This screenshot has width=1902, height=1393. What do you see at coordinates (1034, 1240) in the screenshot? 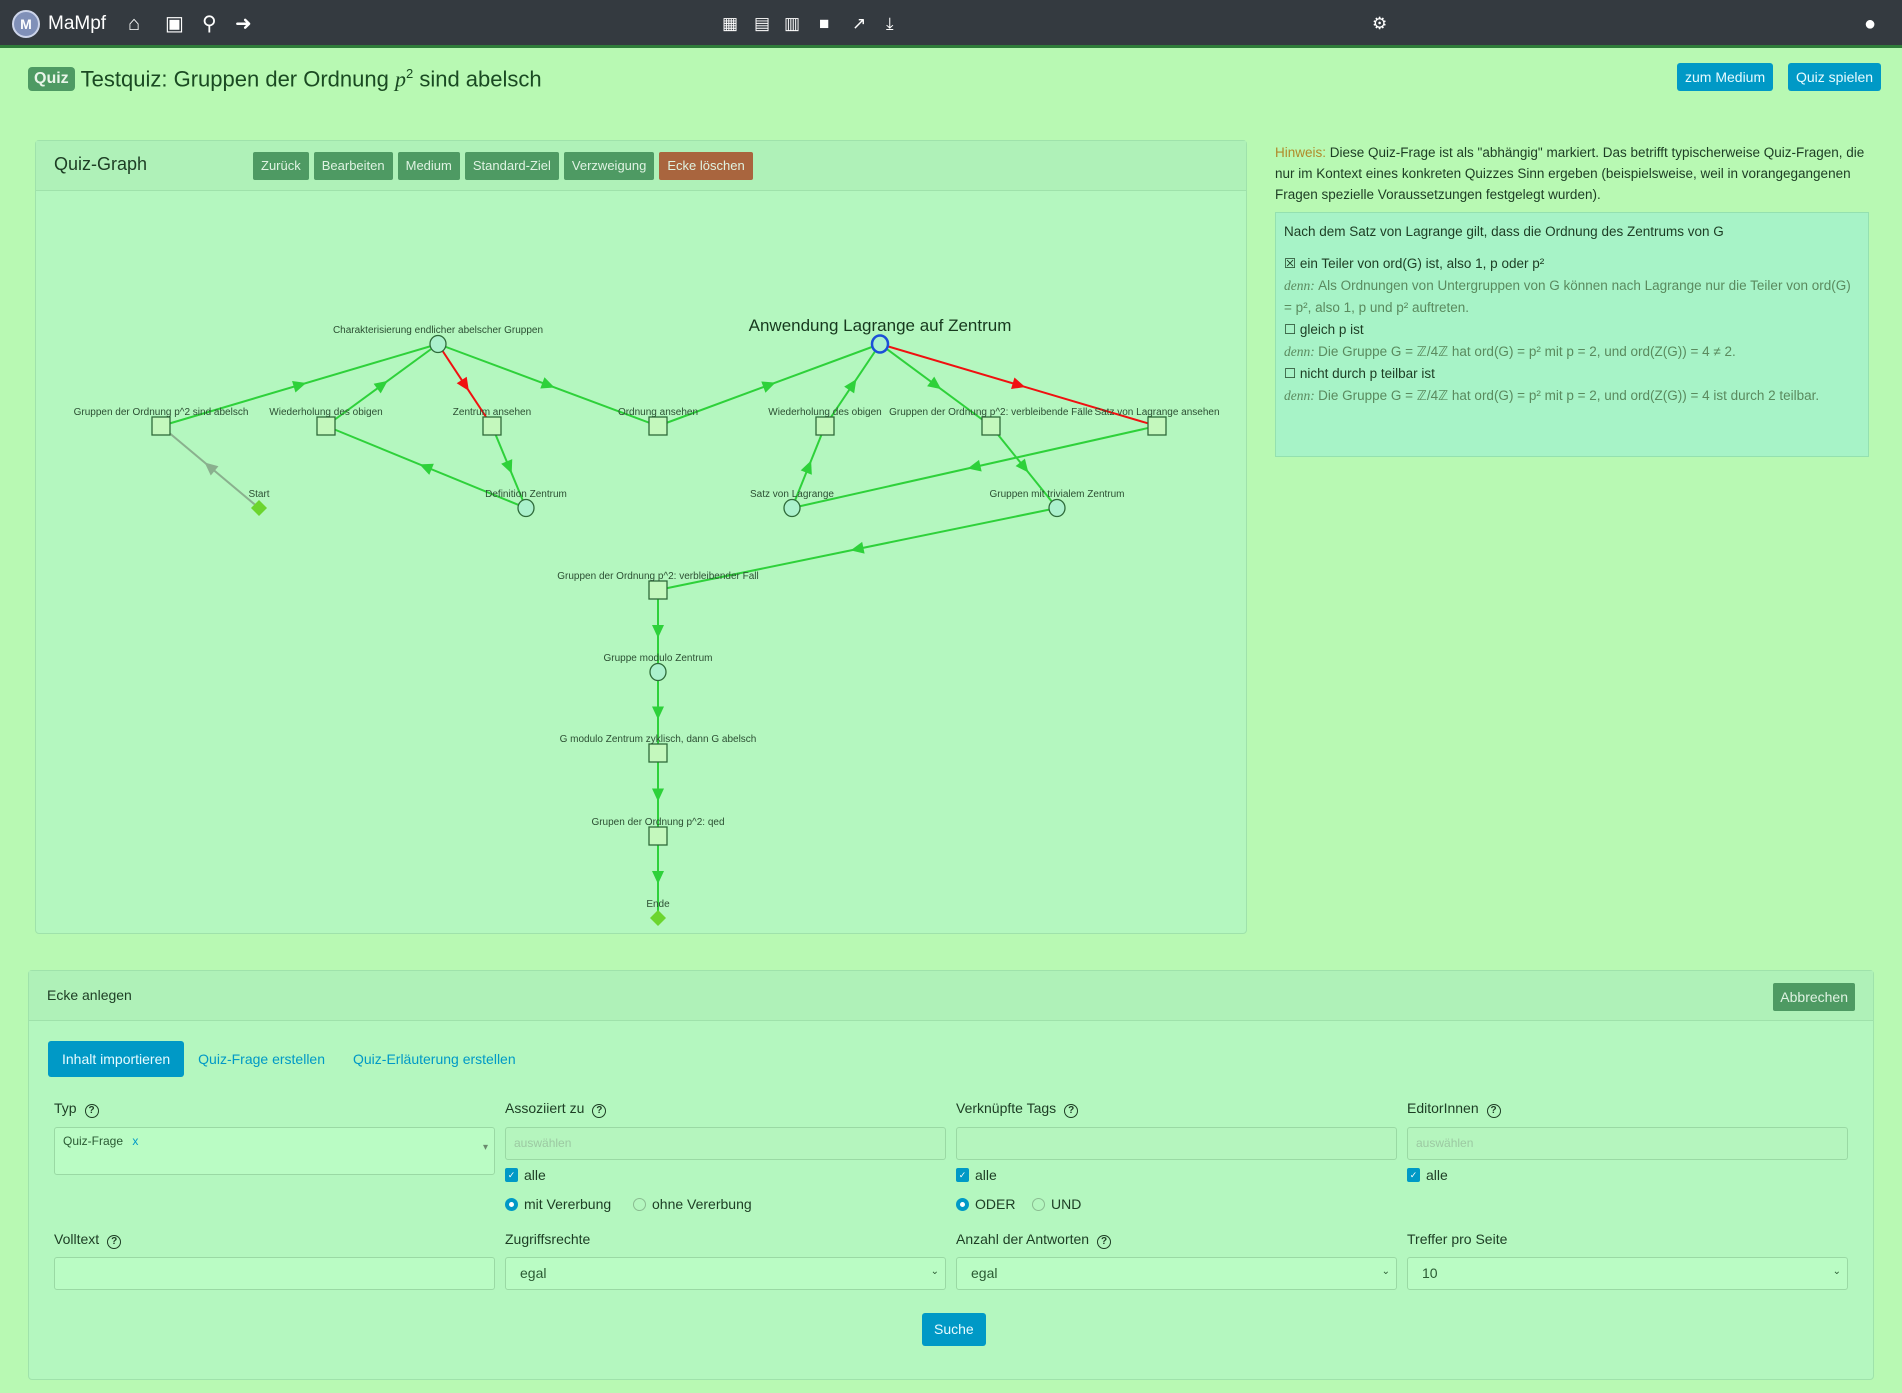
I see `answers-count-label: Anzahl der Antworten?` at bounding box center [1034, 1240].